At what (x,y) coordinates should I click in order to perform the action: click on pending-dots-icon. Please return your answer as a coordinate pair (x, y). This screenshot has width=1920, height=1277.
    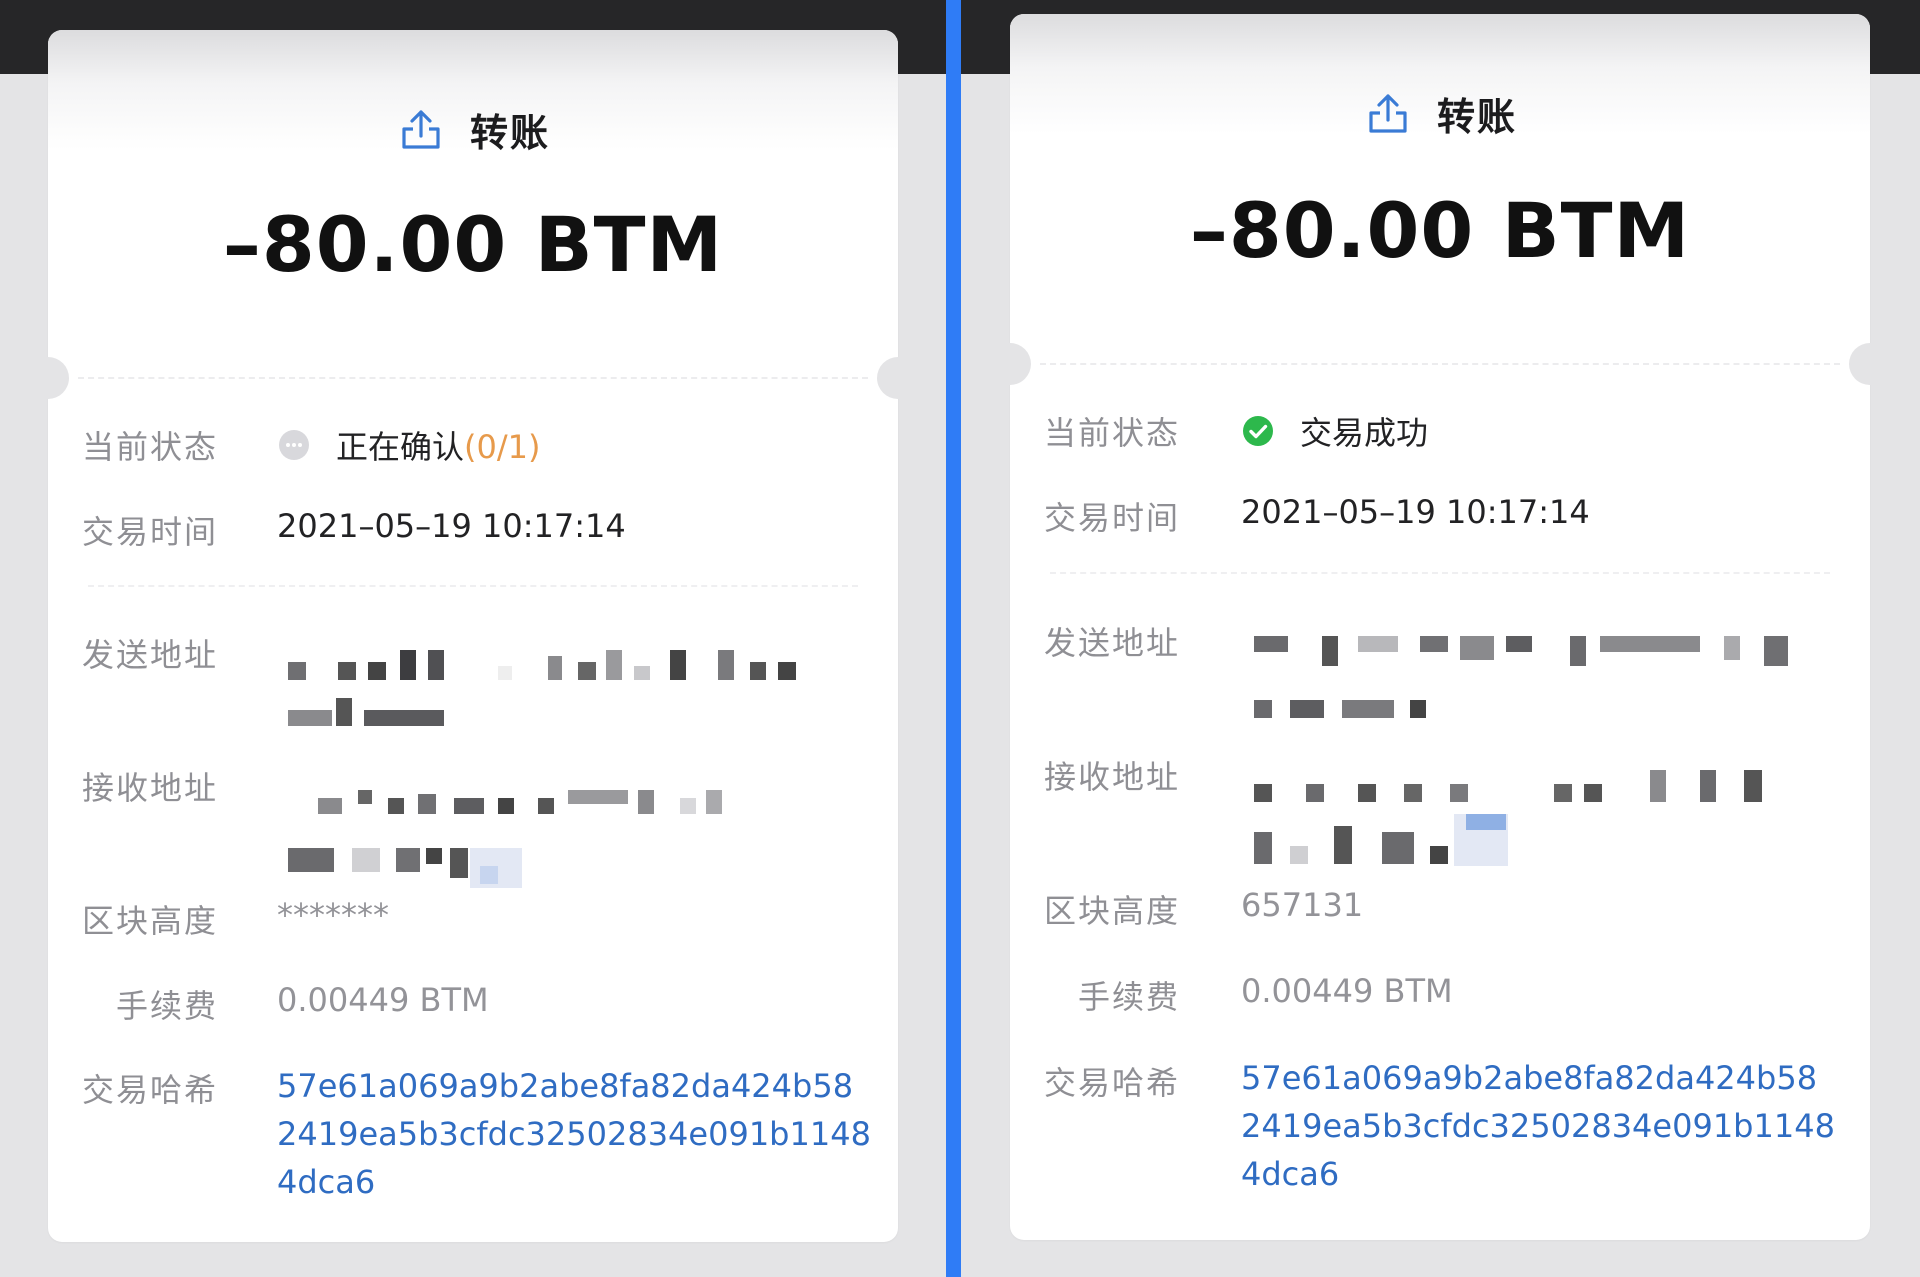
    Looking at the image, I should click on (294, 445).